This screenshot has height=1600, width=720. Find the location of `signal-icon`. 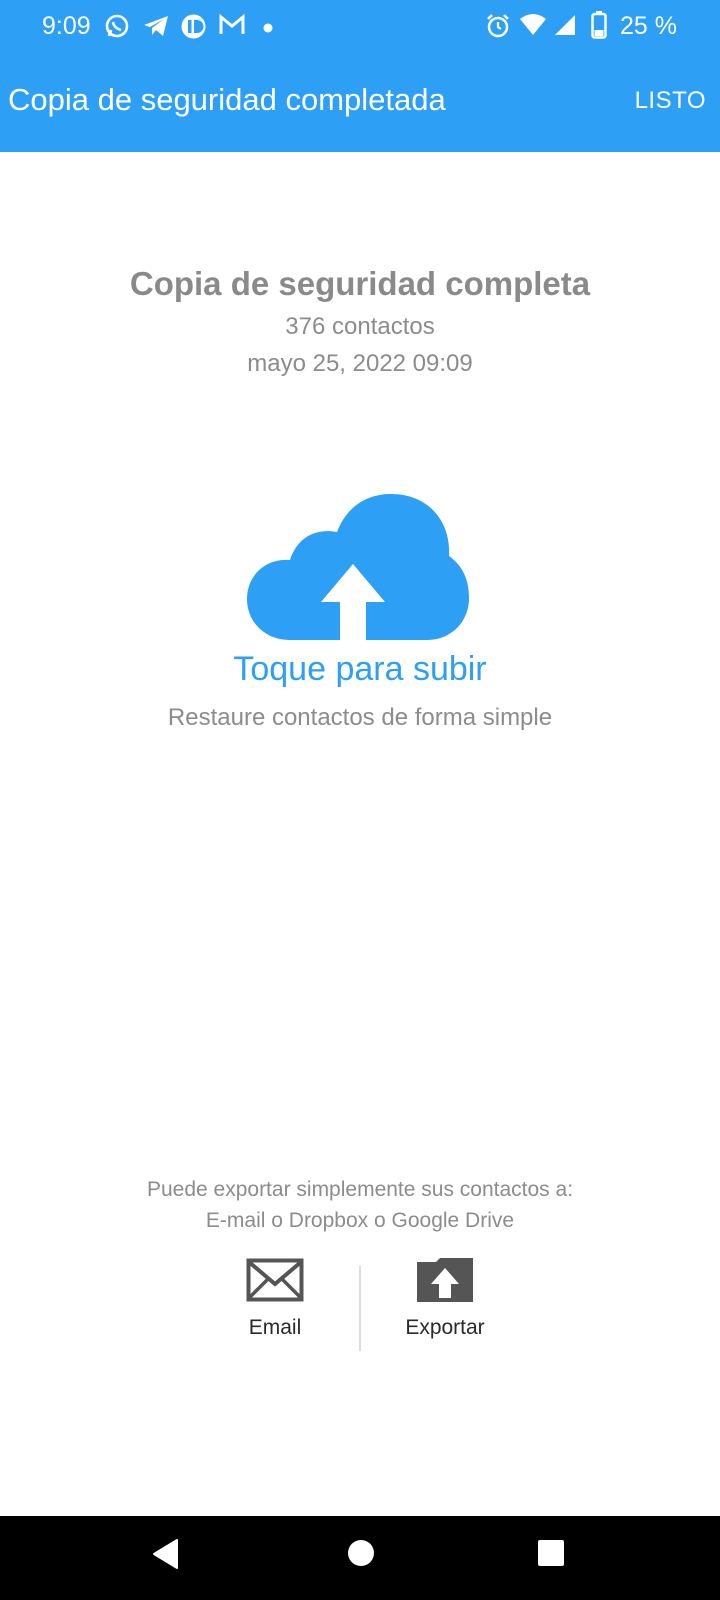

signal-icon is located at coordinates (565, 27).